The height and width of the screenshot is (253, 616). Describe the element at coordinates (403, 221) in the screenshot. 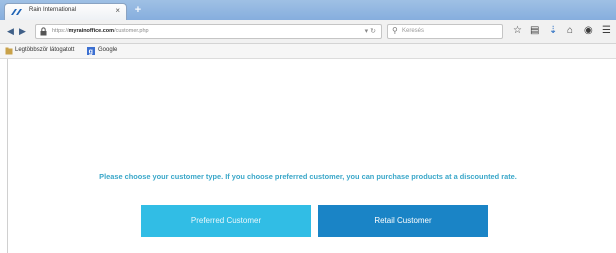

I see `retail-customer-button: Retail Customer` at that location.